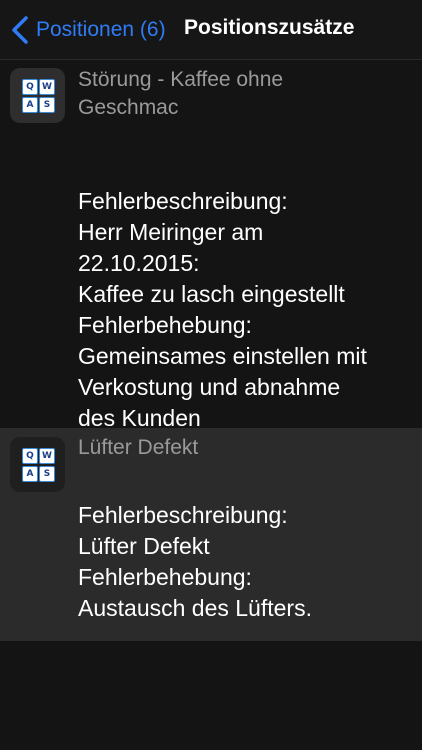 The width and height of the screenshot is (422, 750). What do you see at coordinates (20, 30) in the screenshot?
I see `chevron-left-icon` at bounding box center [20, 30].